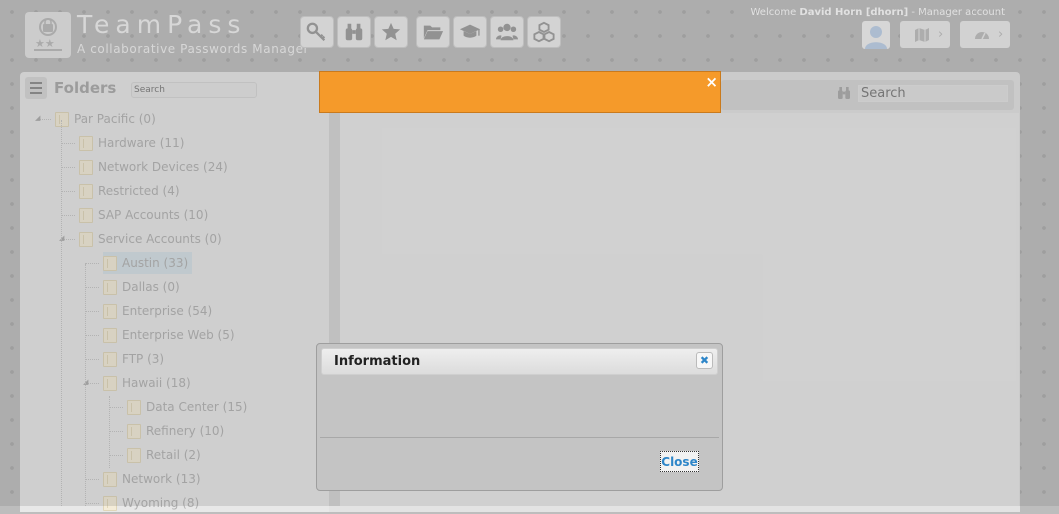  I want to click on information-dialog: Information ✖ Close, so click(519, 417).